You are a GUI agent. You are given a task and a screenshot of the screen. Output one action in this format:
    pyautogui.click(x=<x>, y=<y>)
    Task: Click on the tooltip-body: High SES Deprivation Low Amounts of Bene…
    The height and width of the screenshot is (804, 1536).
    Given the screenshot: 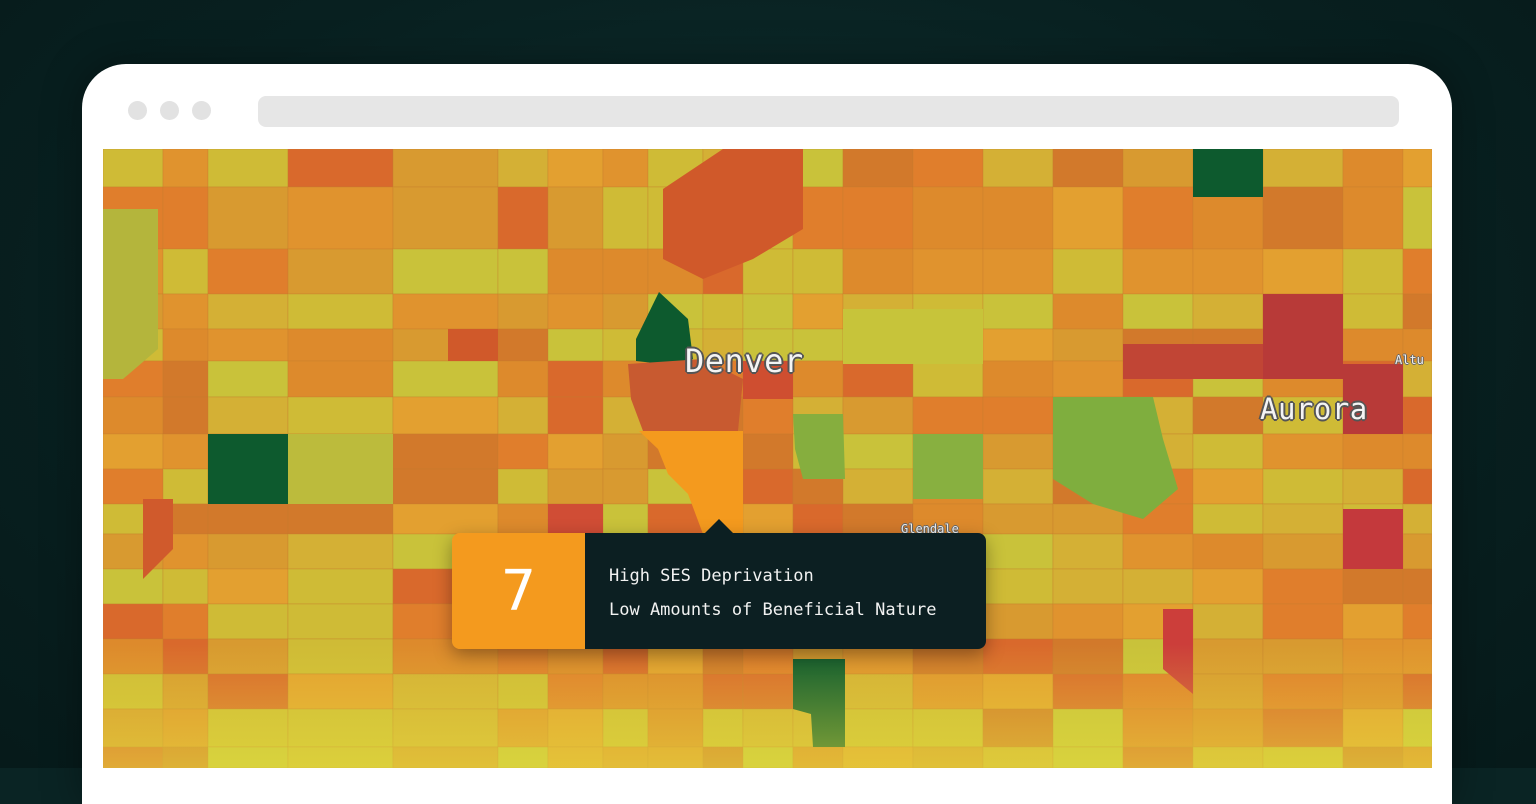 What is the action you would take?
    pyautogui.click(x=785, y=591)
    